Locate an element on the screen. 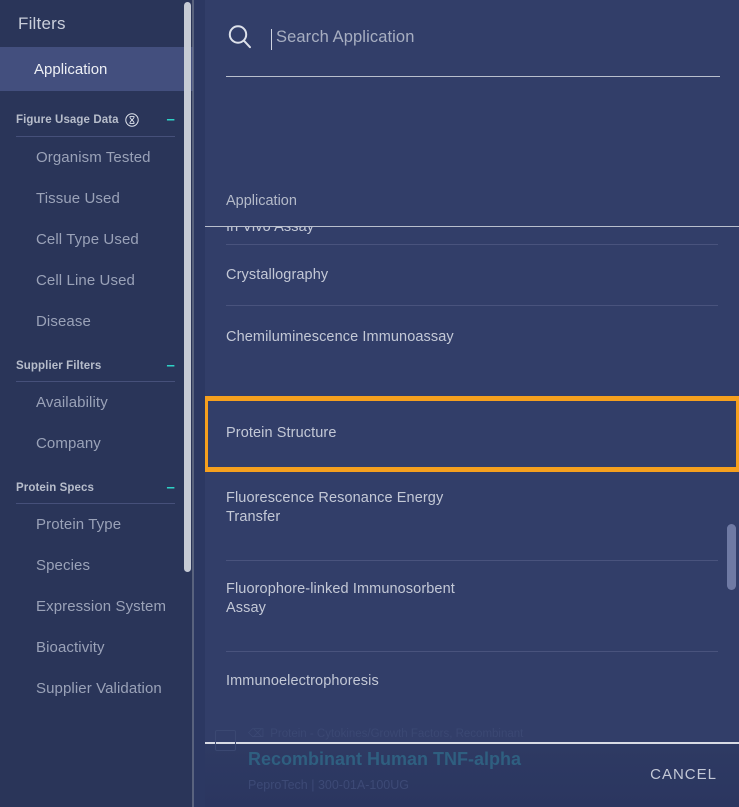  sidebar-item-label: Application is located at coordinates (71, 69).